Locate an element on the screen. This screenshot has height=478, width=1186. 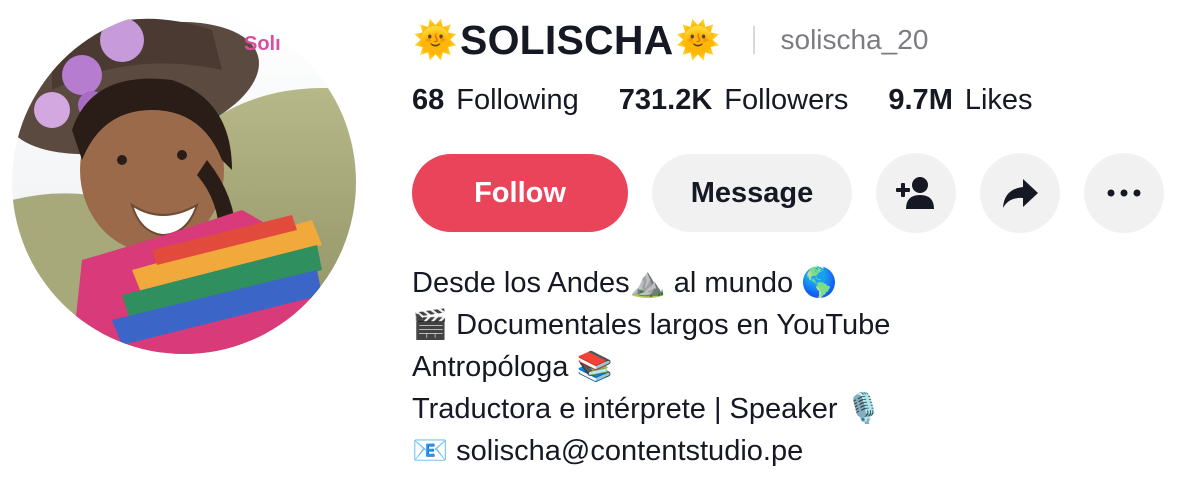
more-options-button is located at coordinates (1124, 193).